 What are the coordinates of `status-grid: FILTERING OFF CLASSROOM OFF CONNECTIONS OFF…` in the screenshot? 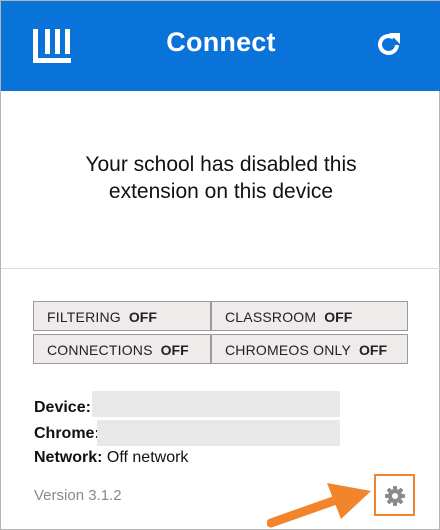 It's located at (220, 334).